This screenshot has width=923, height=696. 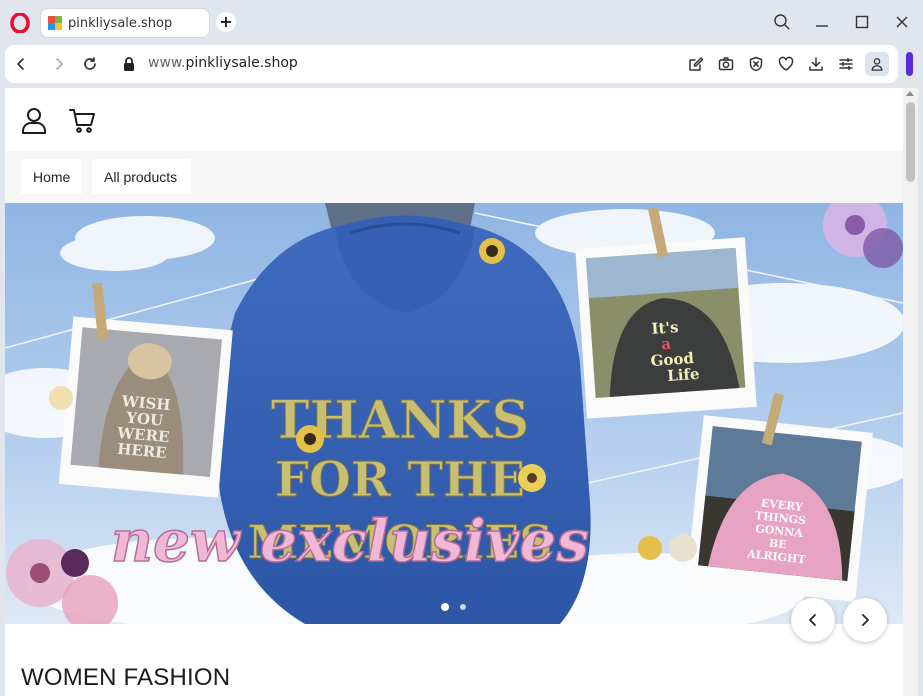 I want to click on tab-active: pinkliysale.shop, so click(x=125, y=23).